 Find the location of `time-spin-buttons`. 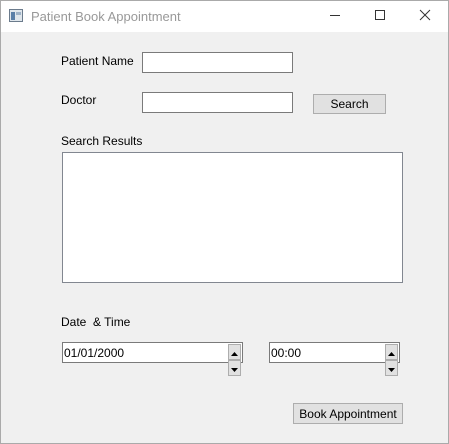

time-spin-buttons is located at coordinates (391, 360).